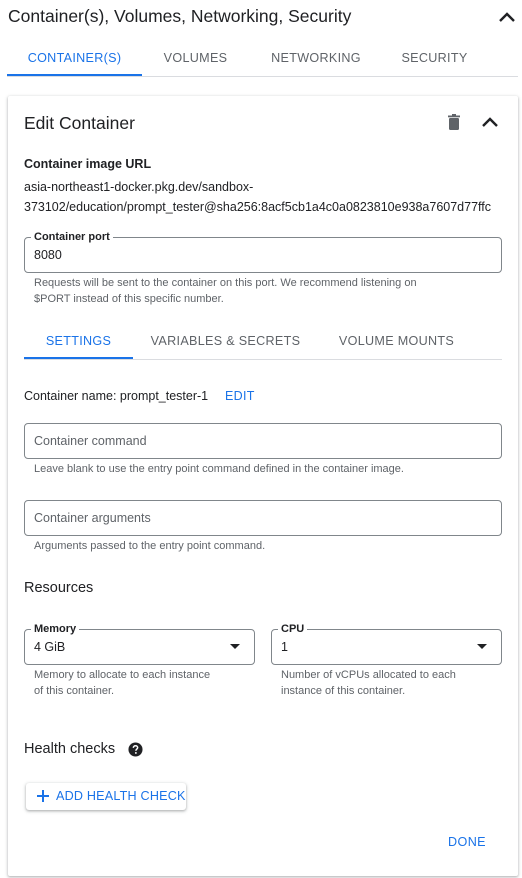 Image resolution: width=522 pixels, height=878 pixels. Describe the element at coordinates (121, 796) in the screenshot. I see `add-health-check-label: ADD HEALTH CHECK` at that location.